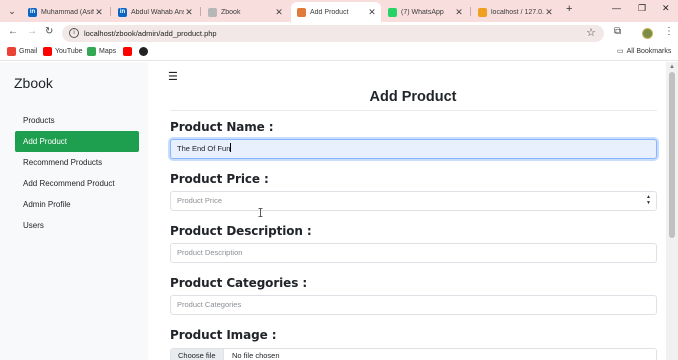 The image size is (678, 360). Describe the element at coordinates (413, 253) in the screenshot. I see `product-description-input: Product Description` at that location.